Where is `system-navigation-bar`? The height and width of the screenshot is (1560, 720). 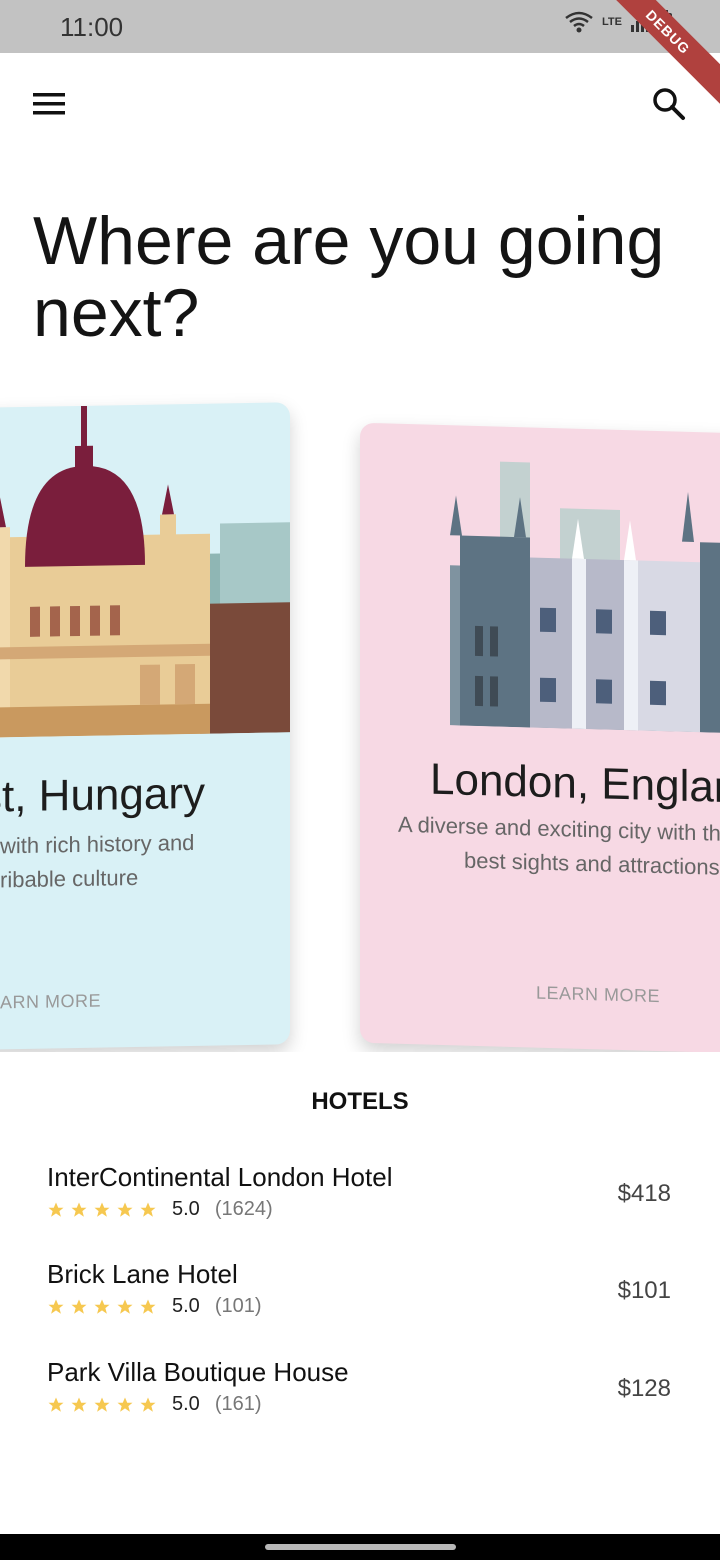 system-navigation-bar is located at coordinates (360, 1547).